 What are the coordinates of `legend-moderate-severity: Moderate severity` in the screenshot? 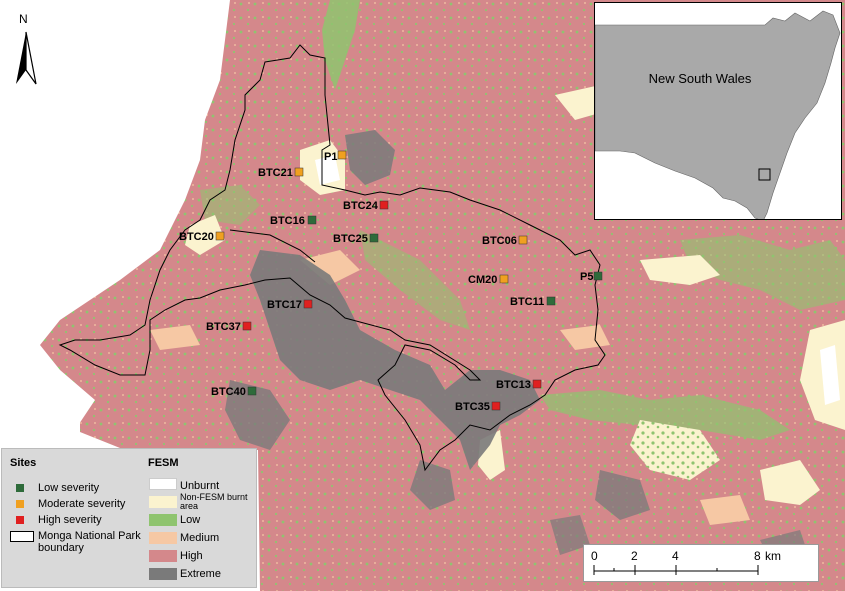 It's located at (82, 504).